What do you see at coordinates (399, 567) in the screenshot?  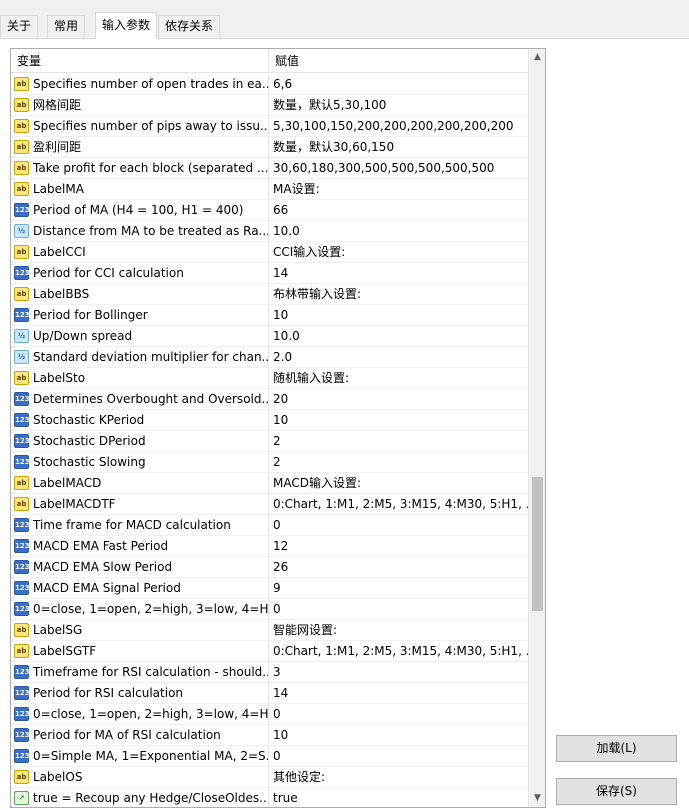 I see `value-cell: 26` at bounding box center [399, 567].